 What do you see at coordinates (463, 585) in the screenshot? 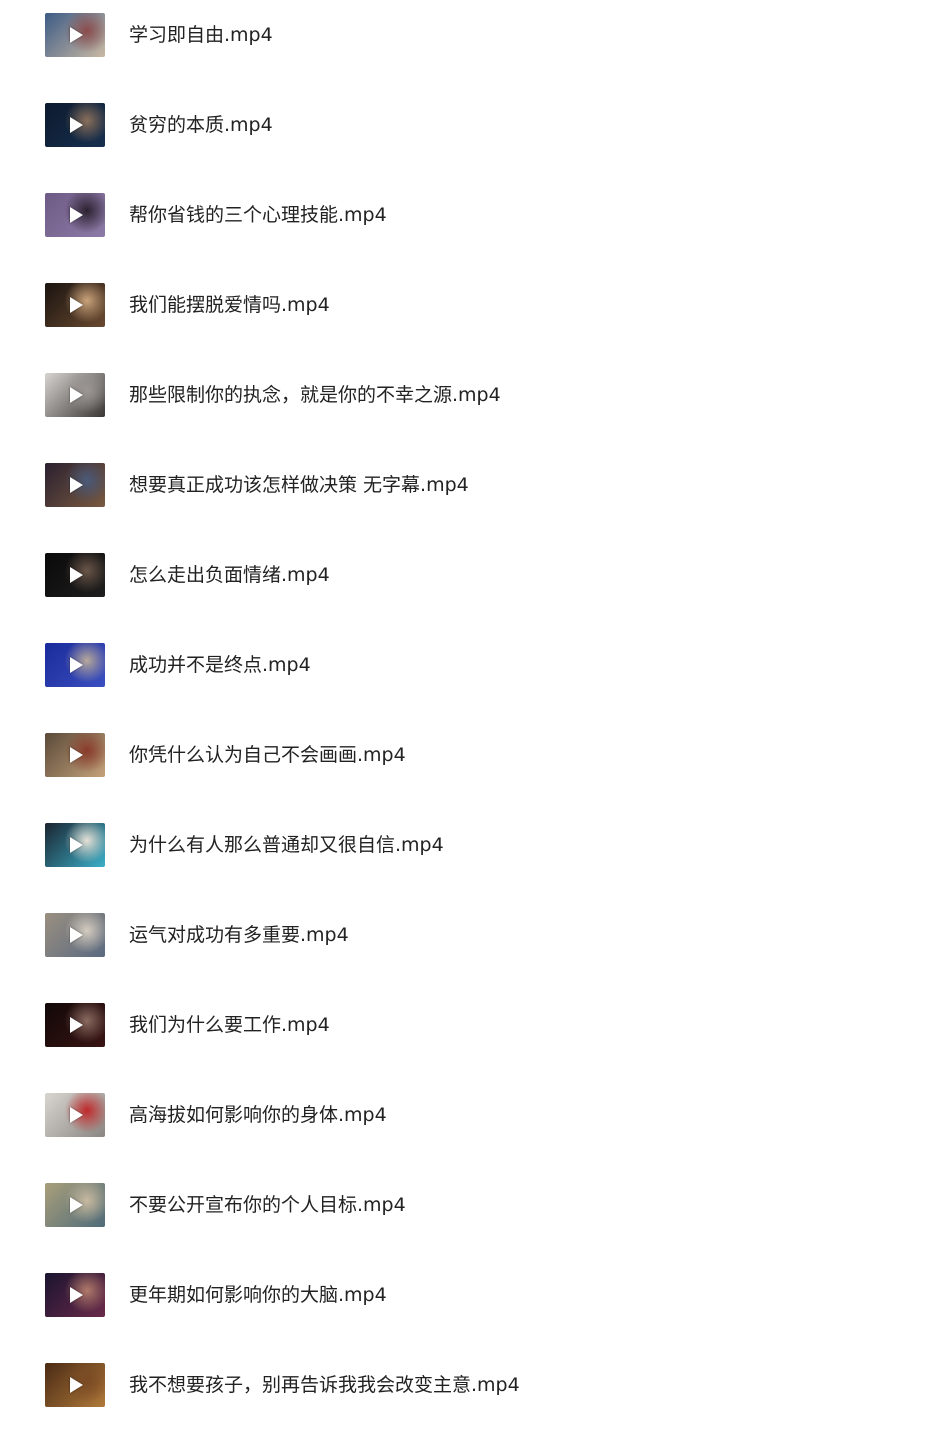
I see `file-row: 怎么走出负面情绪.mp4` at bounding box center [463, 585].